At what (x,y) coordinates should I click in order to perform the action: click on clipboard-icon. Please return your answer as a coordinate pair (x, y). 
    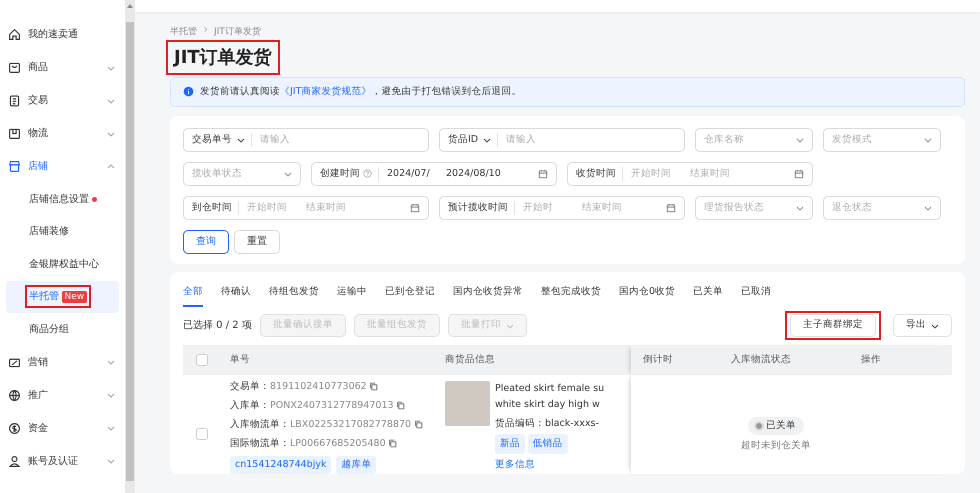
    Looking at the image, I should click on (14, 100).